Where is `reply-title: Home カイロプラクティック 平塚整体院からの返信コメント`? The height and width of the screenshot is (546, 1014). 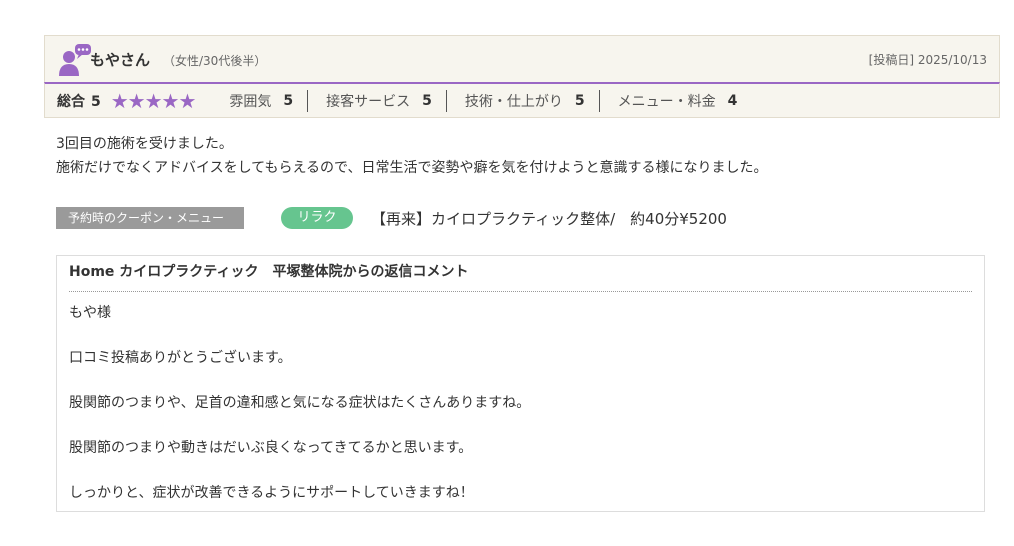 reply-title: Home カイロプラクティック 平塚整体院からの返信コメント is located at coordinates (520, 277).